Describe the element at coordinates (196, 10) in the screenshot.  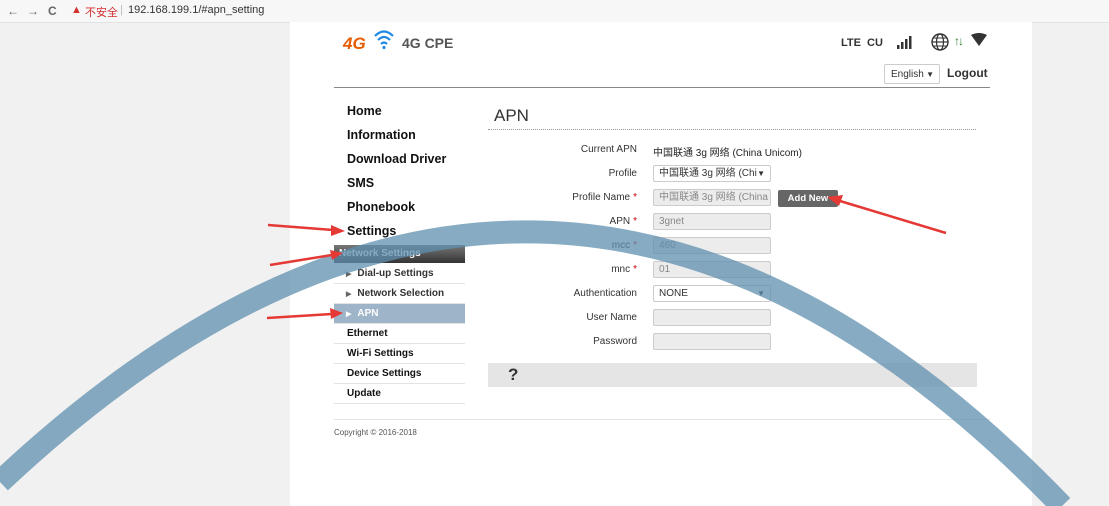
I see `url-field: 192.168.199.1/#apn_setting` at that location.